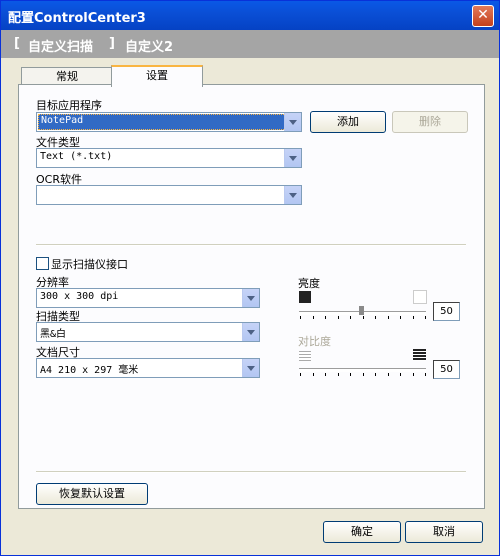 The image size is (500, 556). What do you see at coordinates (61, 47) in the screenshot?
I see `header-section: 自定义扫描` at bounding box center [61, 47].